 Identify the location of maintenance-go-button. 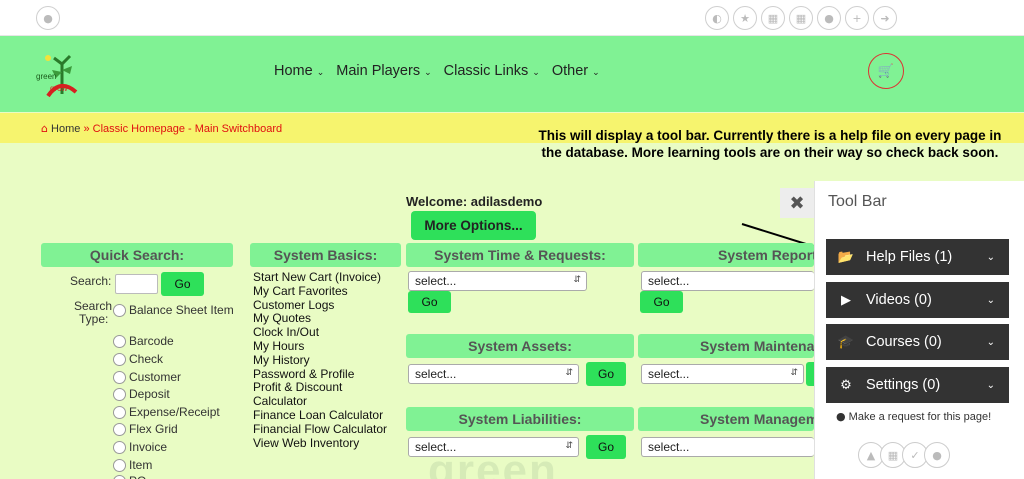
(810, 374).